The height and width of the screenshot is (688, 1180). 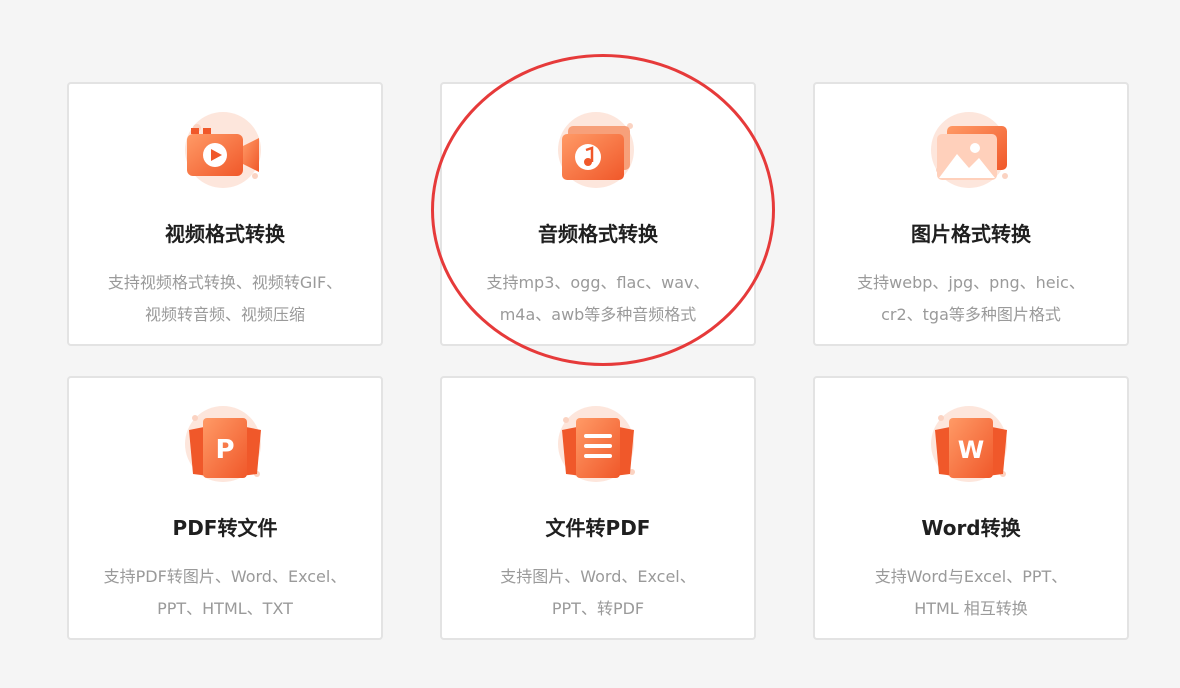 I want to click on svg-text: W, so click(x=971, y=450).